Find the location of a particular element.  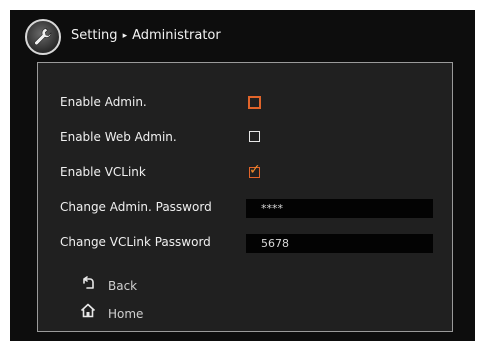

change-vclink-password-label: Change VCLink Password is located at coordinates (135, 242).